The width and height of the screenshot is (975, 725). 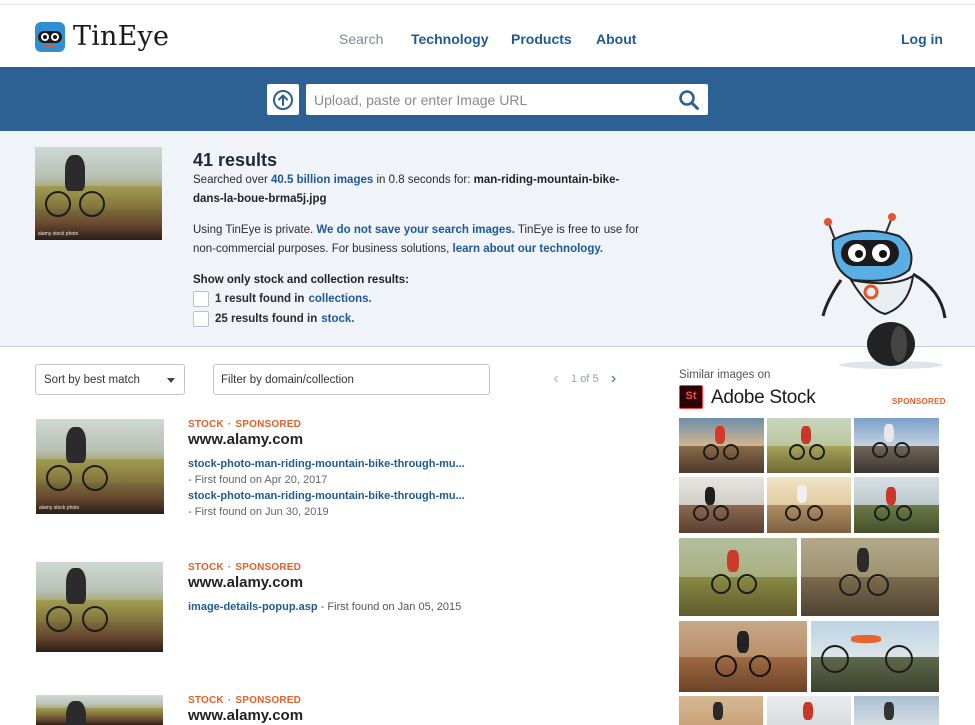 What do you see at coordinates (282, 299) in the screenshot?
I see `collections-filter: 1 result found in collections.` at bounding box center [282, 299].